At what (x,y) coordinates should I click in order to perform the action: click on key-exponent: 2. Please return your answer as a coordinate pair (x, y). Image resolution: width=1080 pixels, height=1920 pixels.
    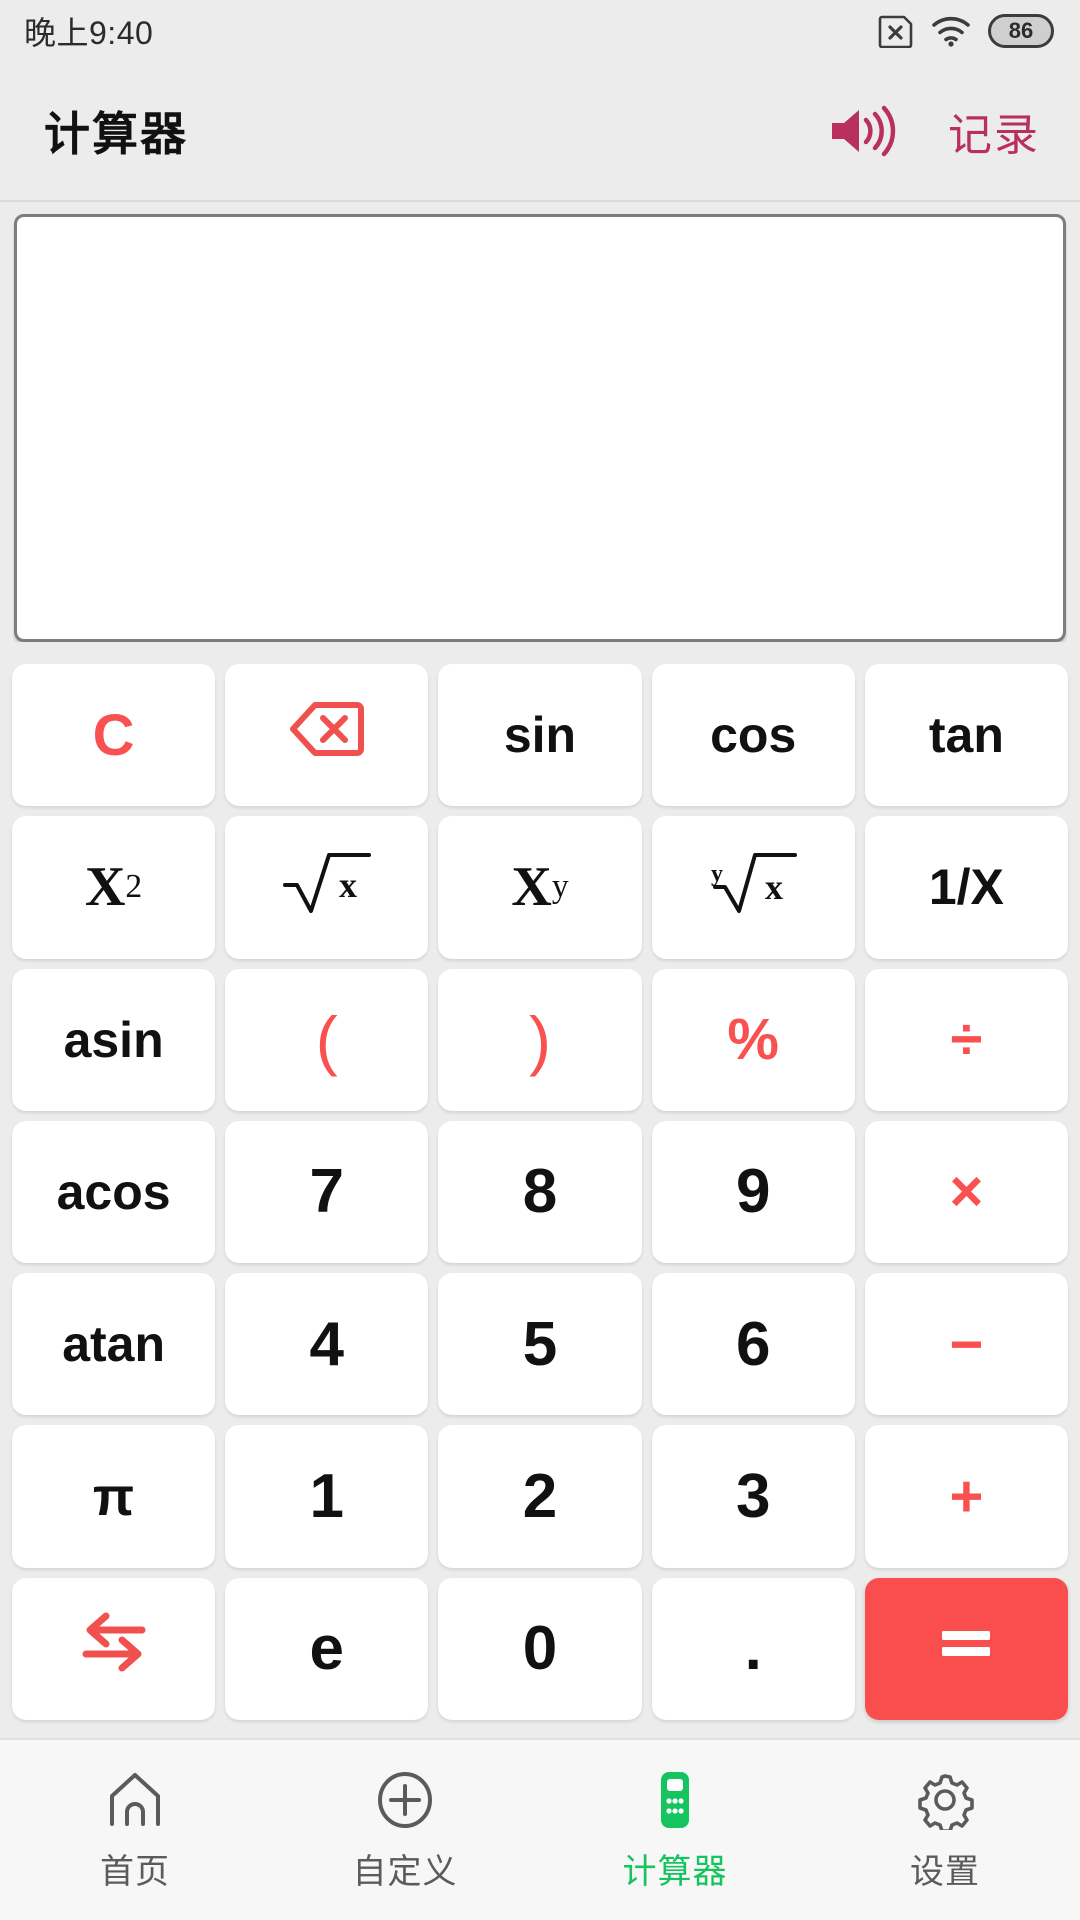
    Looking at the image, I should click on (134, 887).